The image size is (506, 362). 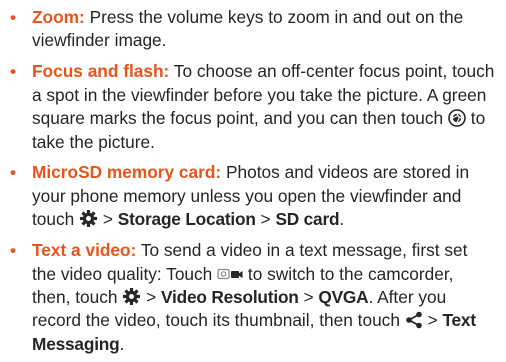 I want to click on ui-video-resolution: Video Resolution, so click(x=230, y=296).